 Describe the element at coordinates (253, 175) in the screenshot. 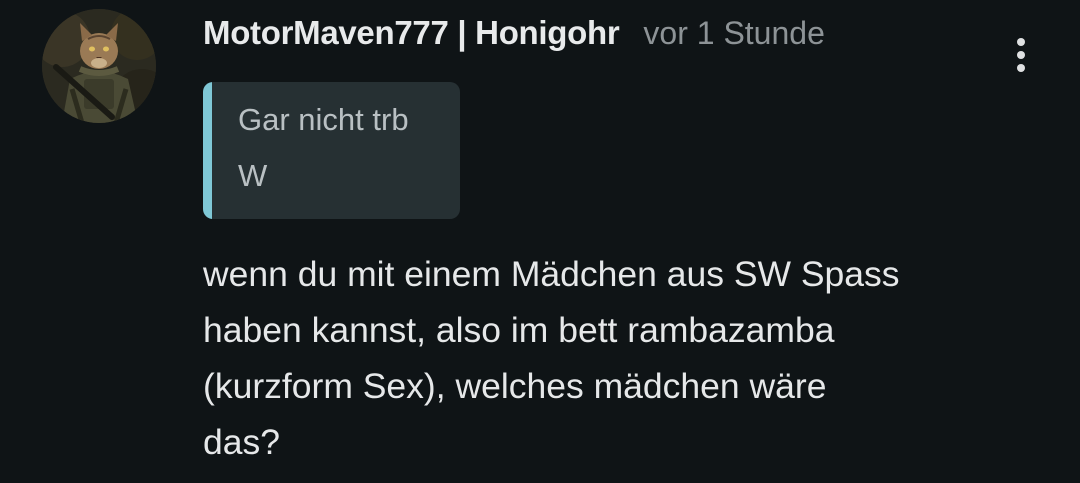

I see `quote-text: W` at that location.